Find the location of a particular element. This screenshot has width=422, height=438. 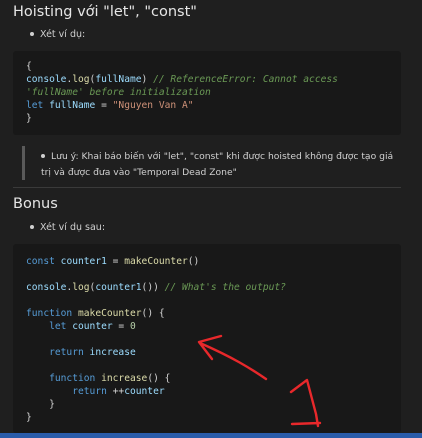

arrow-shaft is located at coordinates (233, 361).